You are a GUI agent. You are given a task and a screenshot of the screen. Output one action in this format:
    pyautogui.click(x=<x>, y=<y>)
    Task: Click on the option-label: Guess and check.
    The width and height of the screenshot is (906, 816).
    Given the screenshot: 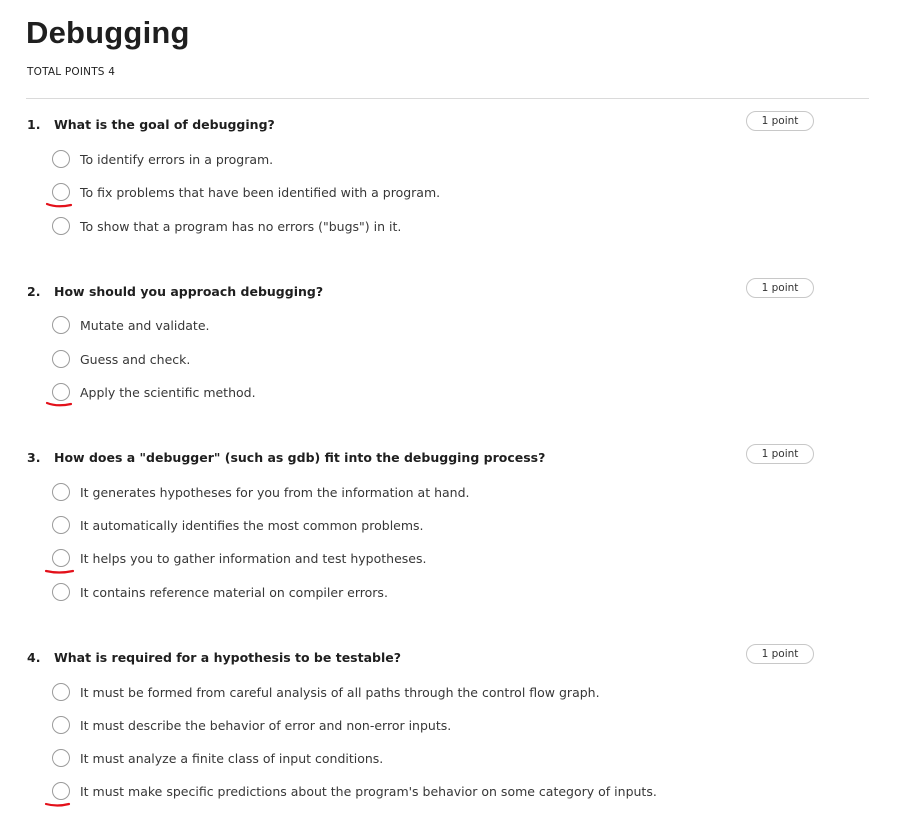 What is the action you would take?
    pyautogui.click(x=135, y=359)
    